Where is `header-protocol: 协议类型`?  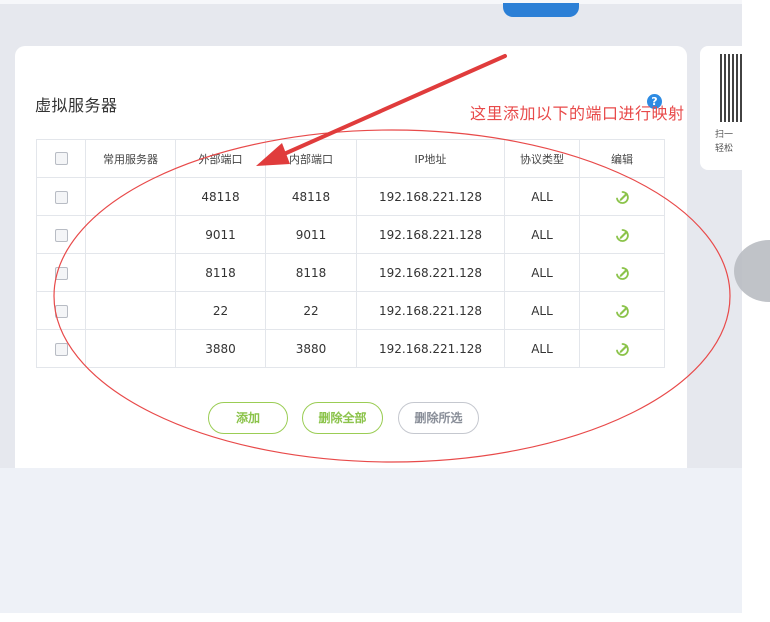
header-protocol: 协议类型 is located at coordinates (542, 158).